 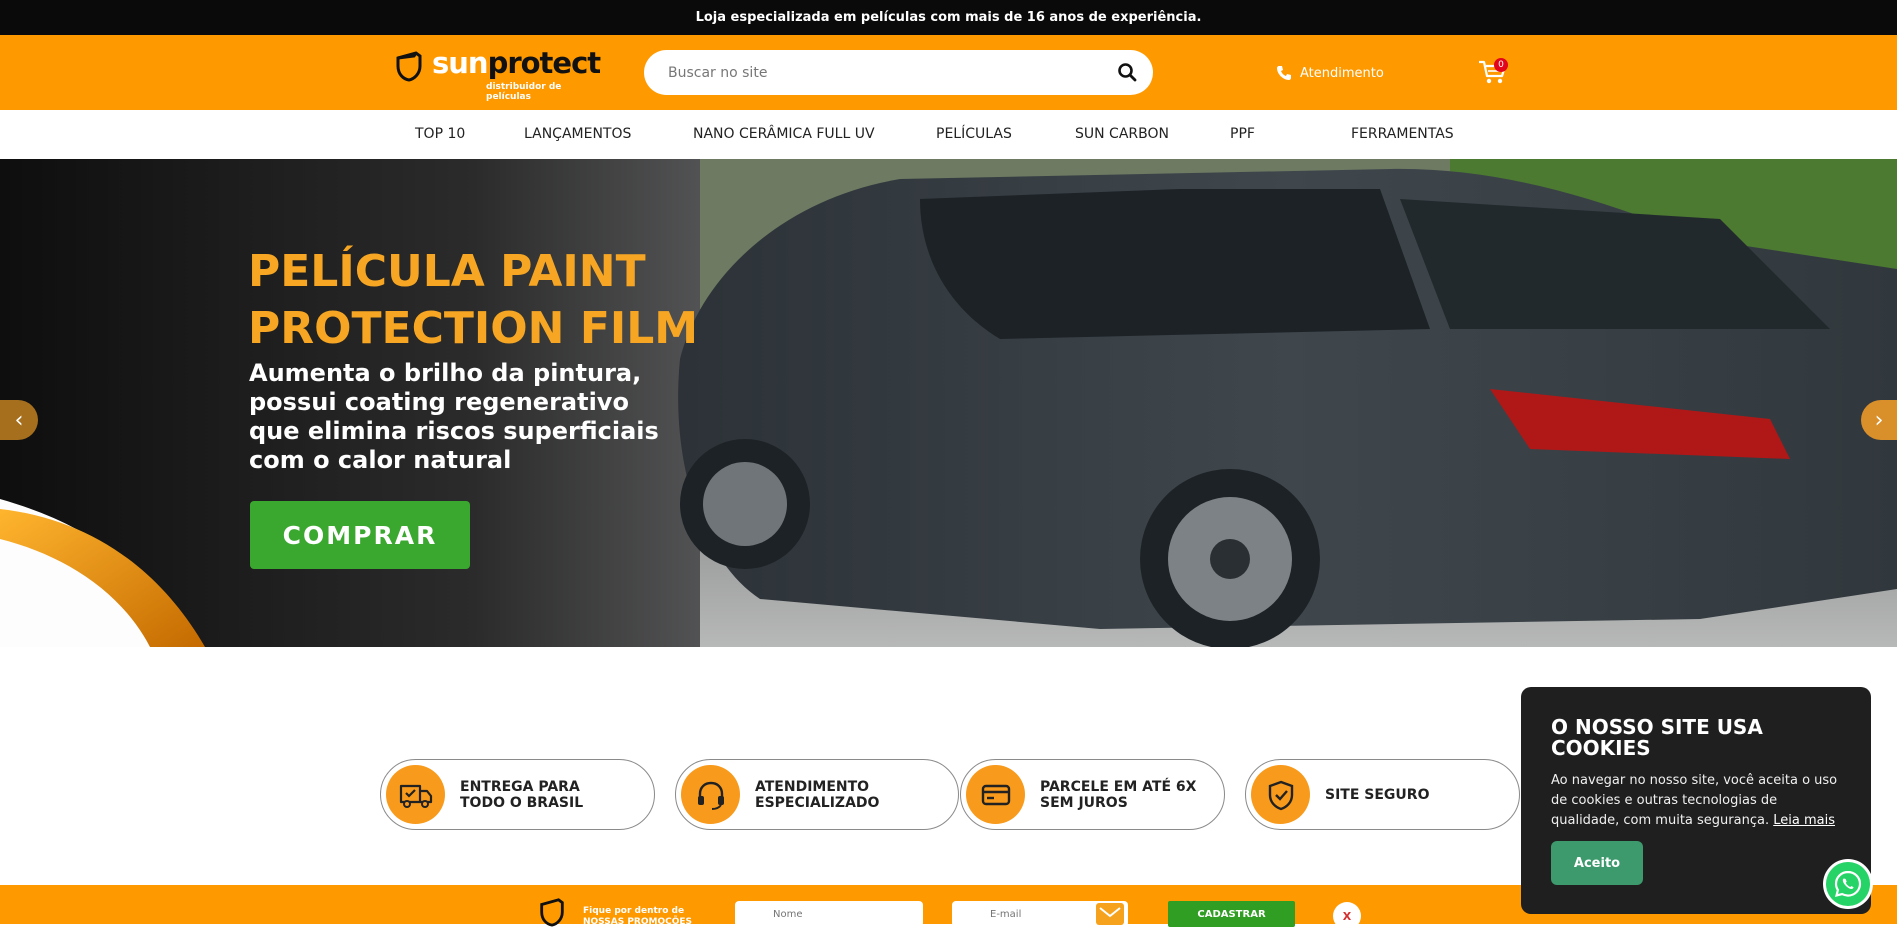 I want to click on feature-secure: SITE SEGURO, so click(x=1382, y=794).